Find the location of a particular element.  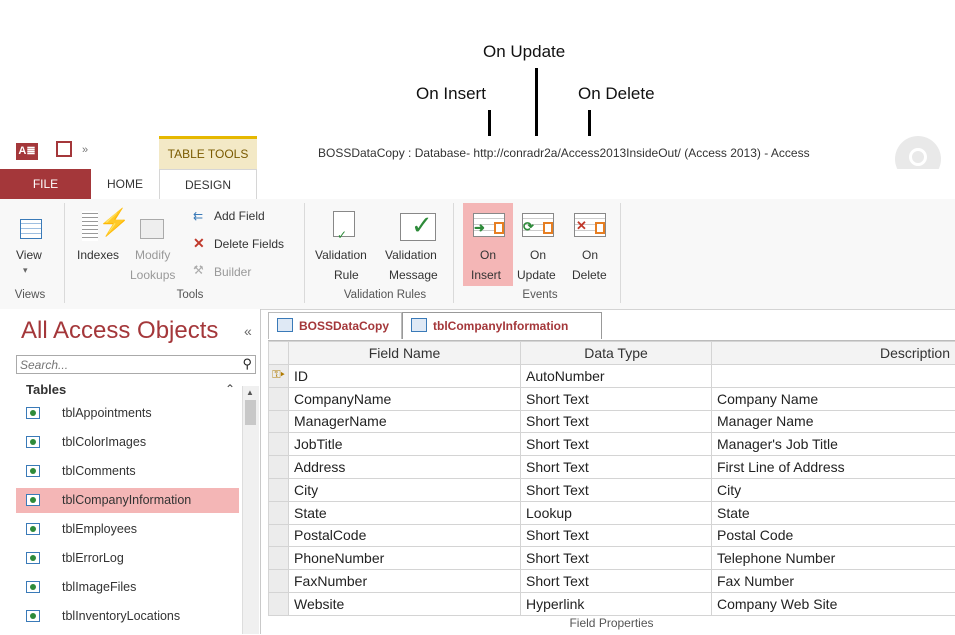

add-field-button: Add Field is located at coordinates (239, 216).